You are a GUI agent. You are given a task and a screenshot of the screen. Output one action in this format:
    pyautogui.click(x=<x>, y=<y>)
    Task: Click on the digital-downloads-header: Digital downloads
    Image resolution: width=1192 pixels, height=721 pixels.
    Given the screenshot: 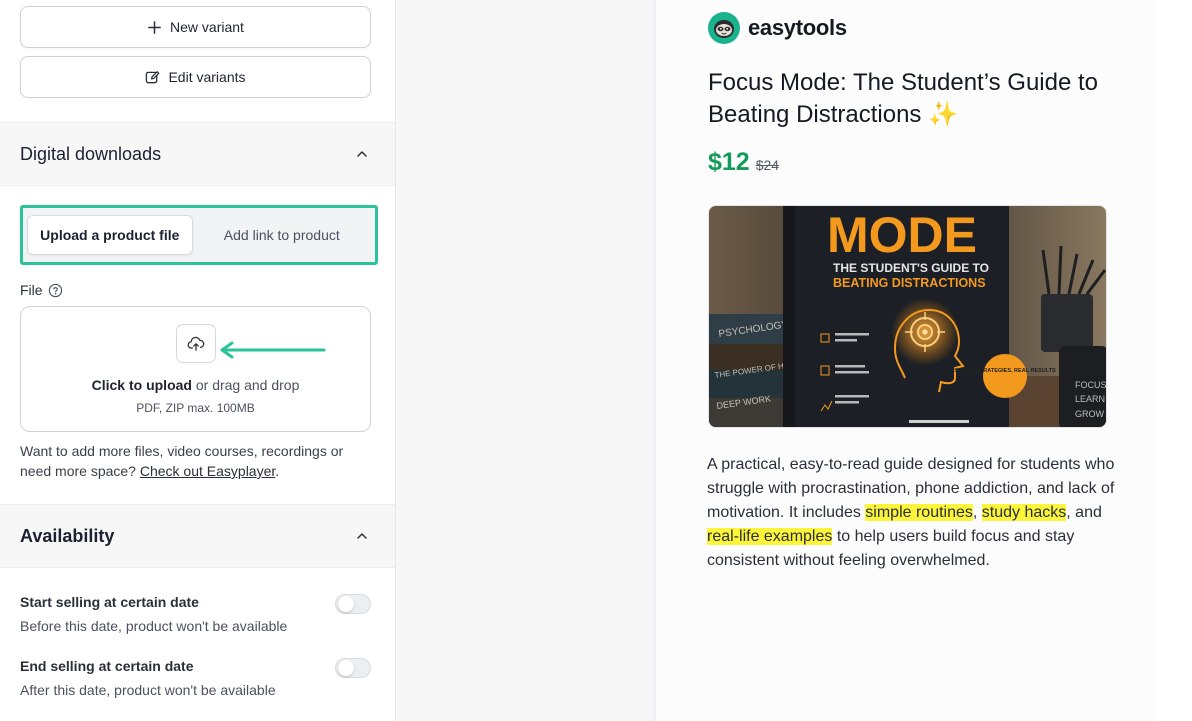 What is the action you would take?
    pyautogui.click(x=197, y=154)
    